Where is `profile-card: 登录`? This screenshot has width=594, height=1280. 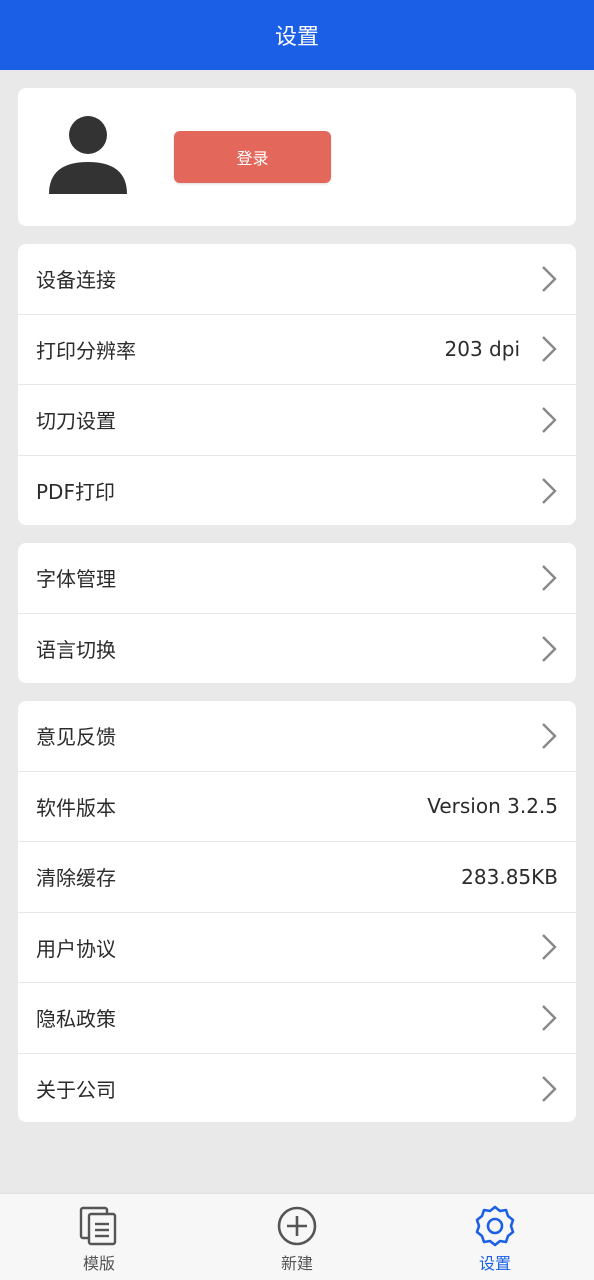
profile-card: 登录 is located at coordinates (297, 157).